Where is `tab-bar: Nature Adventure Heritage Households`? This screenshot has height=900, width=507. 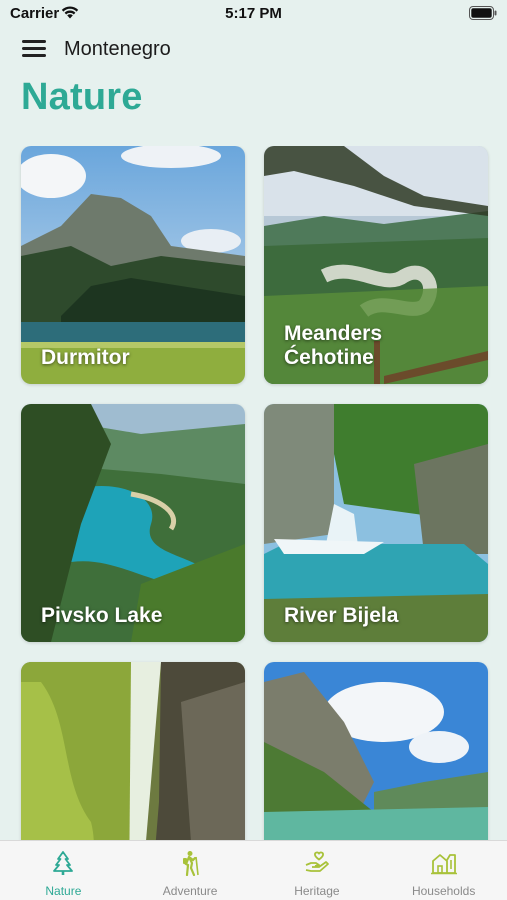
tab-bar: Nature Adventure Heritage Households is located at coordinates (253, 870).